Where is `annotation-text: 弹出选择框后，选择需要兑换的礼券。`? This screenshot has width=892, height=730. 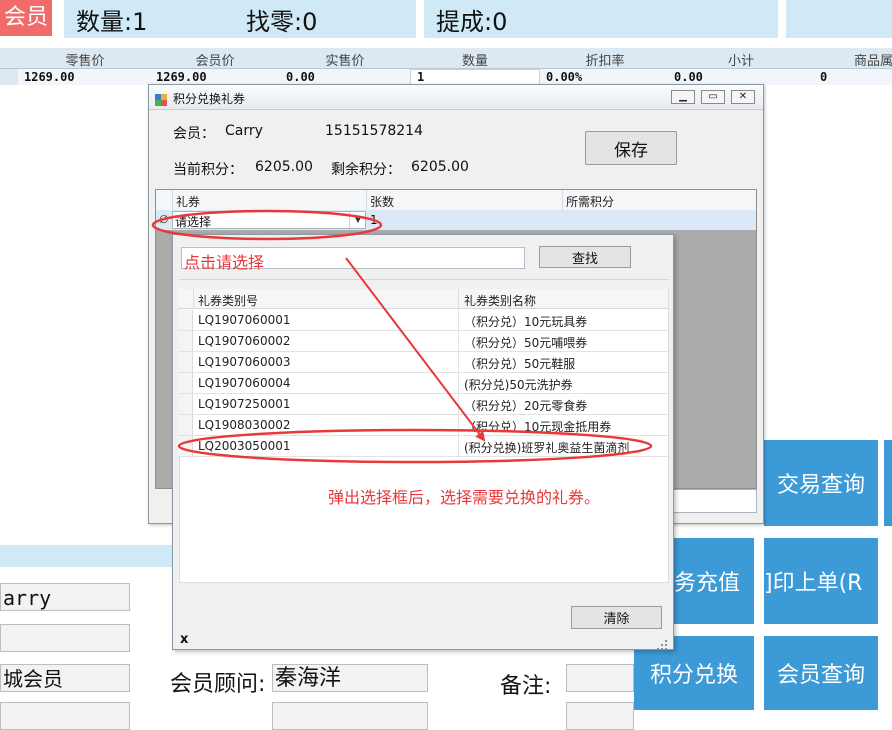 annotation-text: 弹出选择框后，选择需要兑换的礼券。 is located at coordinates (464, 497).